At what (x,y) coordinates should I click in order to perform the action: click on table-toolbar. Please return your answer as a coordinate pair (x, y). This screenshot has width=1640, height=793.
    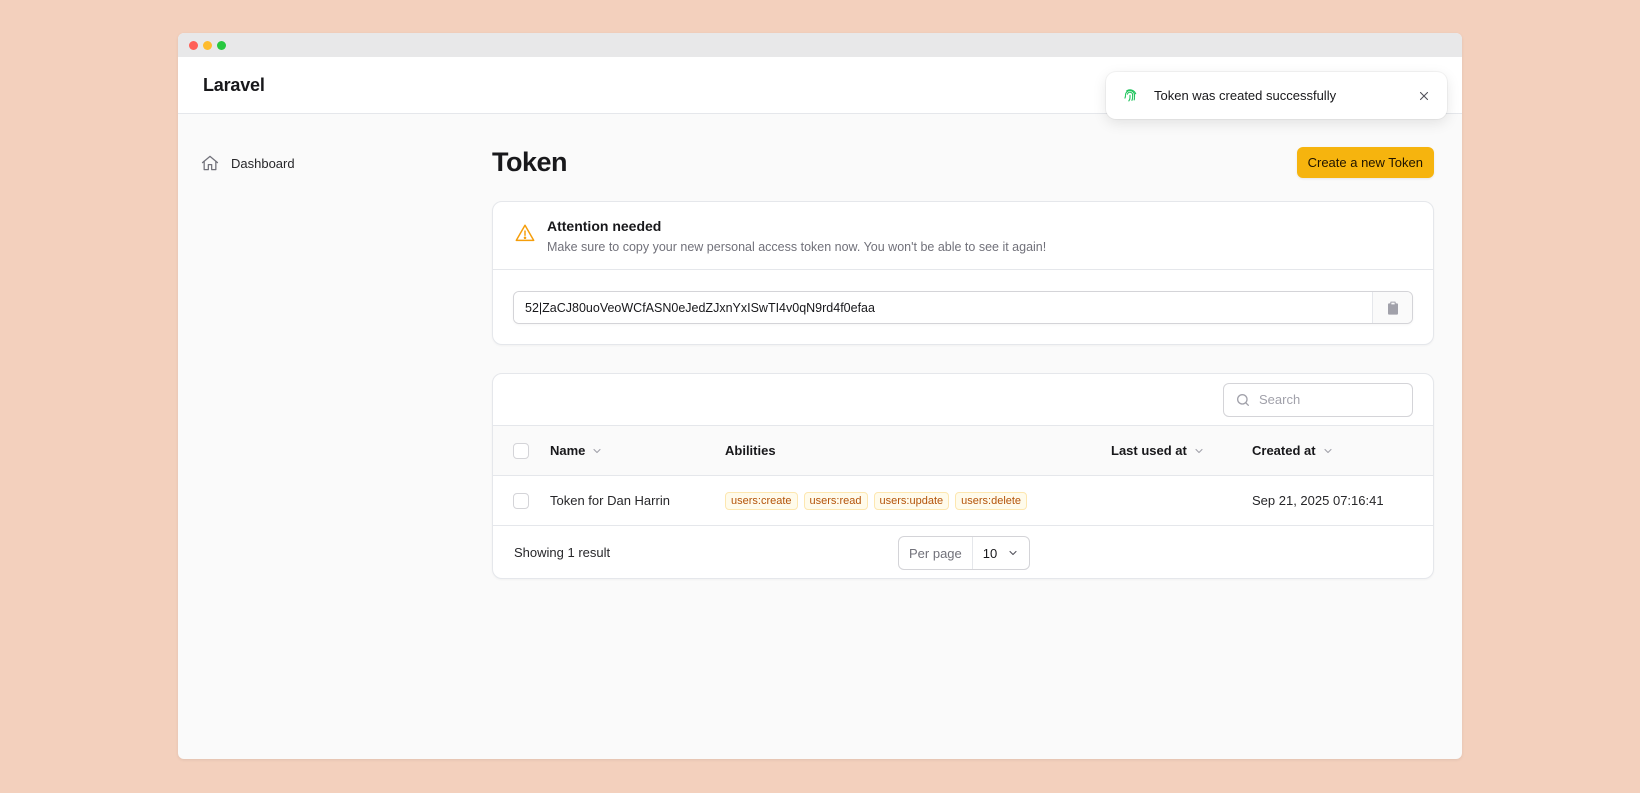
    Looking at the image, I should click on (963, 400).